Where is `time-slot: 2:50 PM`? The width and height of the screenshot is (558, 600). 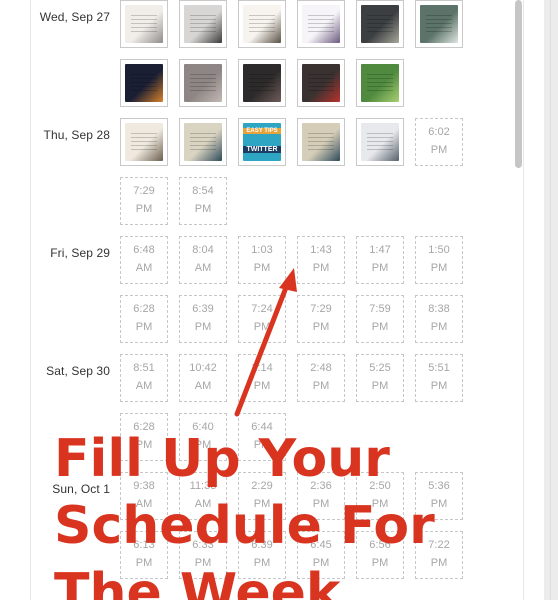
time-slot: 2:50 PM is located at coordinates (380, 496).